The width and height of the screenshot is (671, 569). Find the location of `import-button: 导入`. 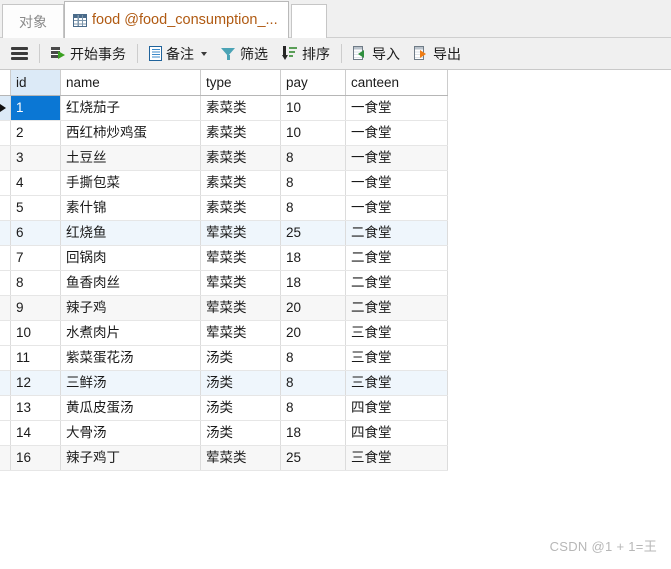

import-button: 导入 is located at coordinates (376, 54).